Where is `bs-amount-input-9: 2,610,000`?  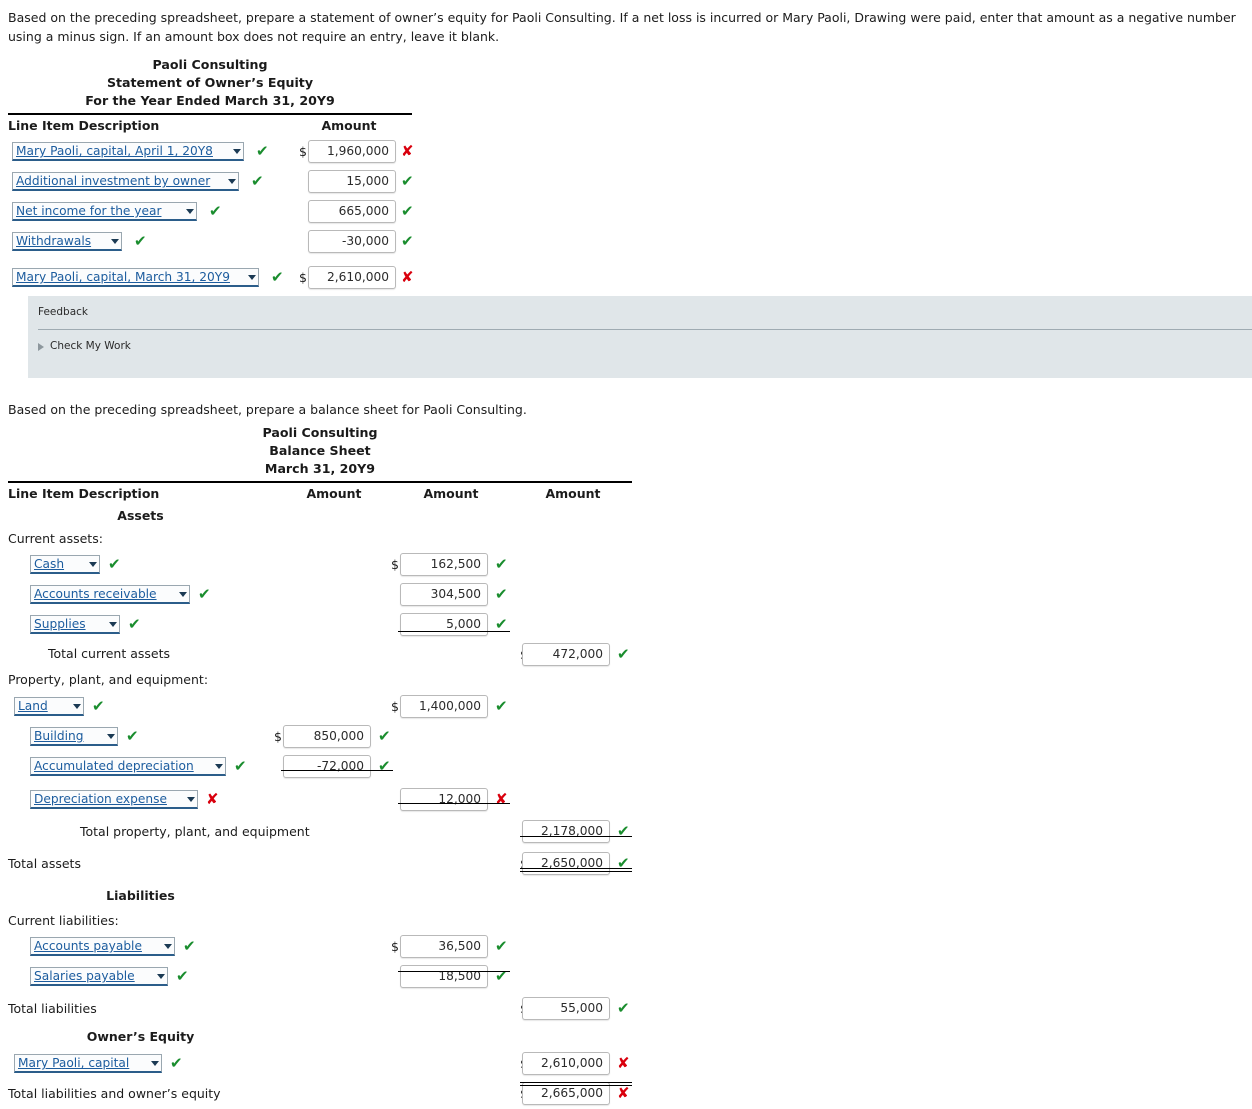 bs-amount-input-9: 2,610,000 is located at coordinates (566, 1063).